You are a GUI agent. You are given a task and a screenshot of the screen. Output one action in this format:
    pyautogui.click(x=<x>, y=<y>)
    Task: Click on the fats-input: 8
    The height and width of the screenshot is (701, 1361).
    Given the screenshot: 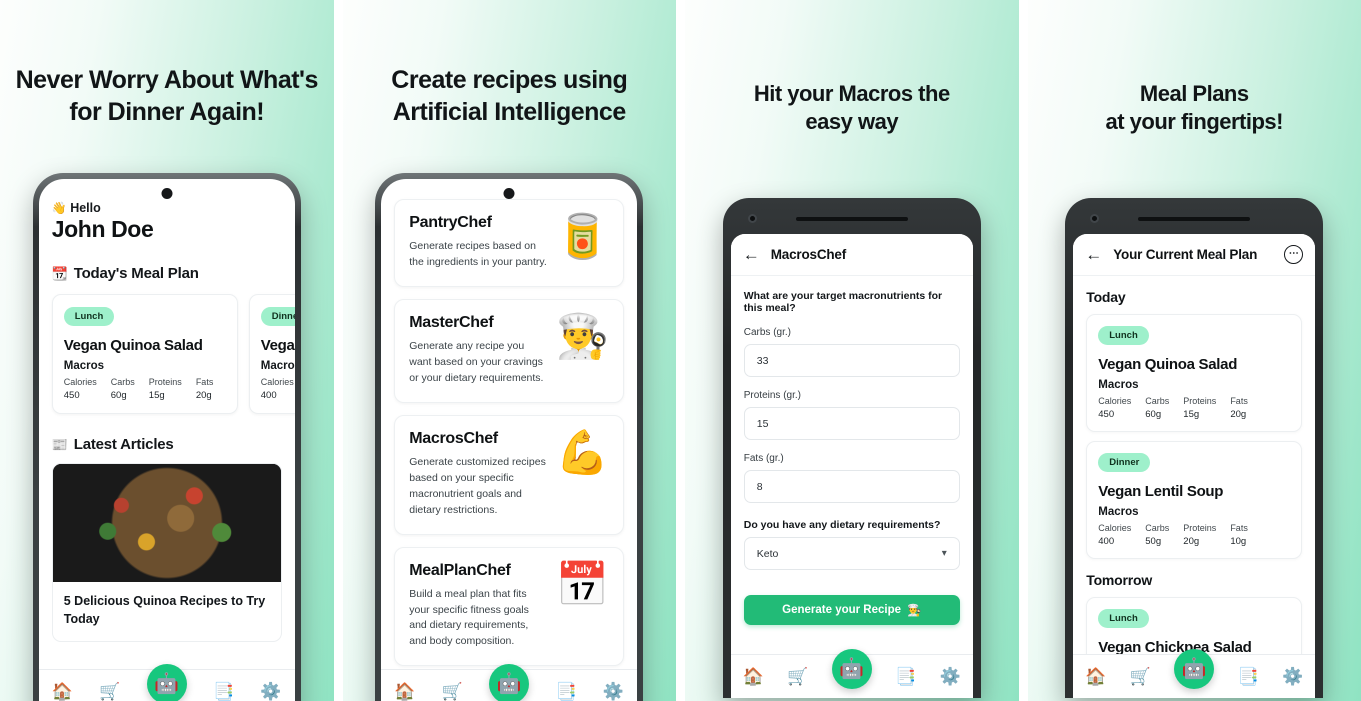 What is the action you would take?
    pyautogui.click(x=851, y=486)
    